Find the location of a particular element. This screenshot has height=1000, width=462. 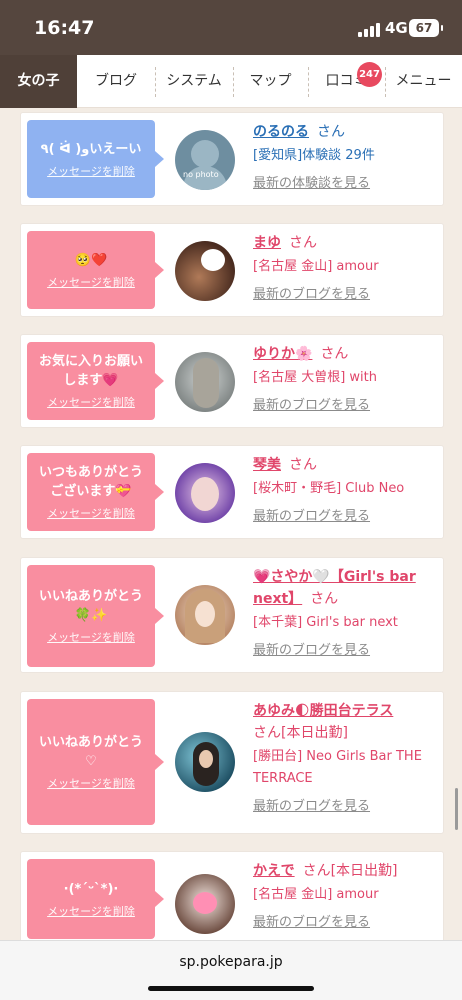

latest-reviews-link: 最新の体験談を見る is located at coordinates (346, 184).